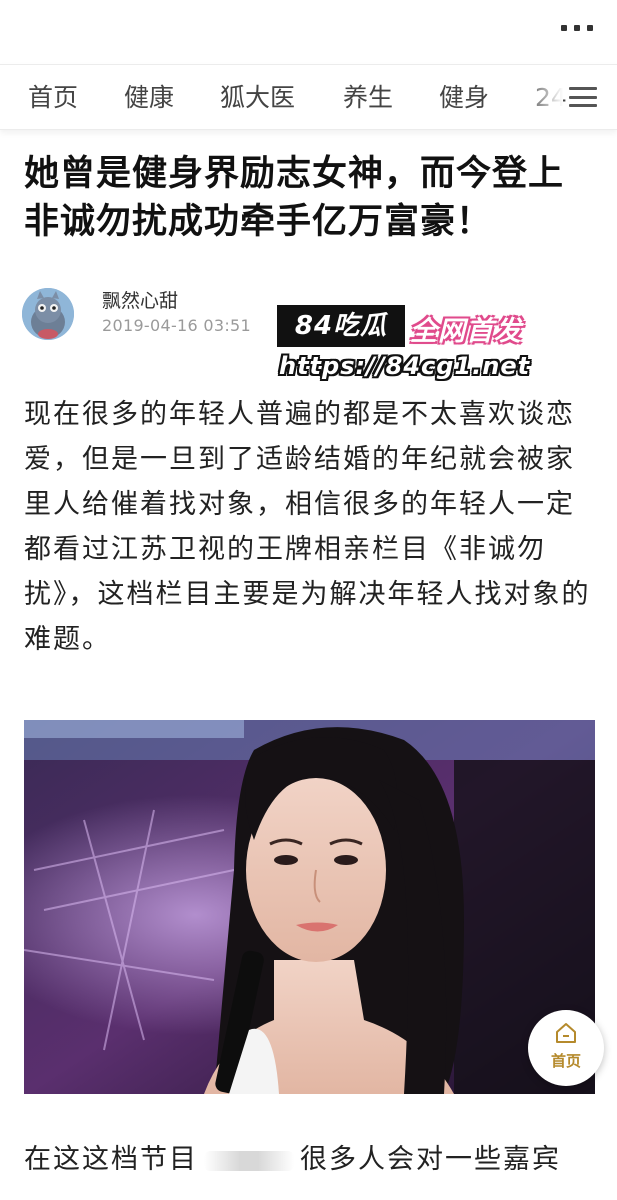 Image resolution: width=617 pixels, height=1200 pixels. What do you see at coordinates (53, 98) in the screenshot?
I see `tab-home: 首页` at bounding box center [53, 98].